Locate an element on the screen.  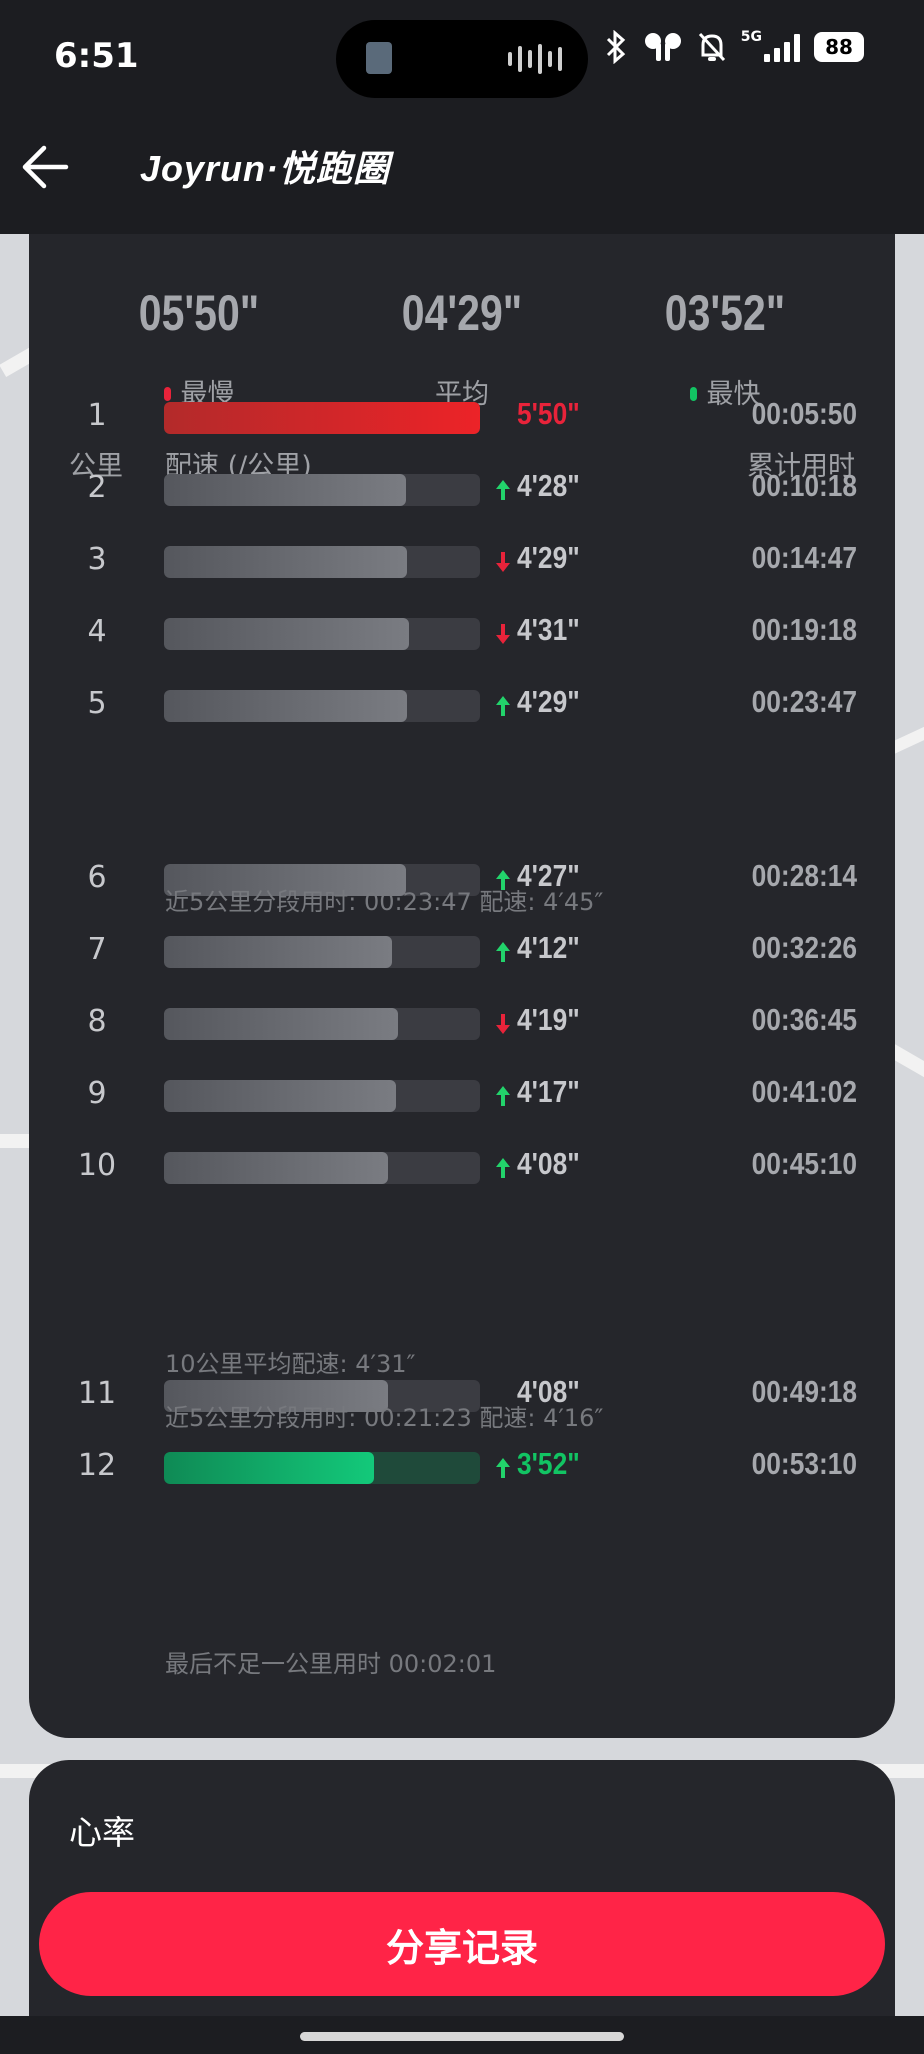
brand-logo: Joyrun·悦跑圈 is located at coordinates (265, 168).